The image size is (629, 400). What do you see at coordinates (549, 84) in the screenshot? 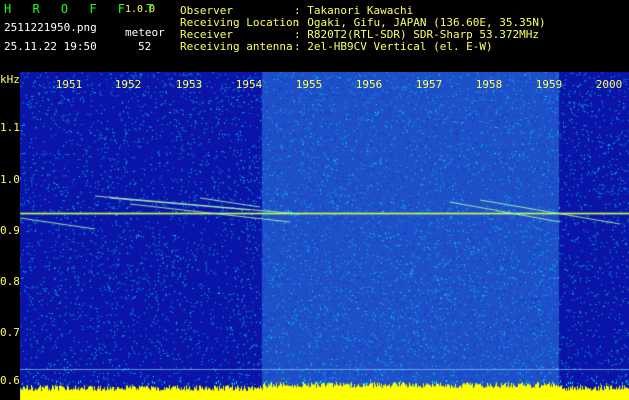
I see `column-label: 1959` at bounding box center [549, 84].